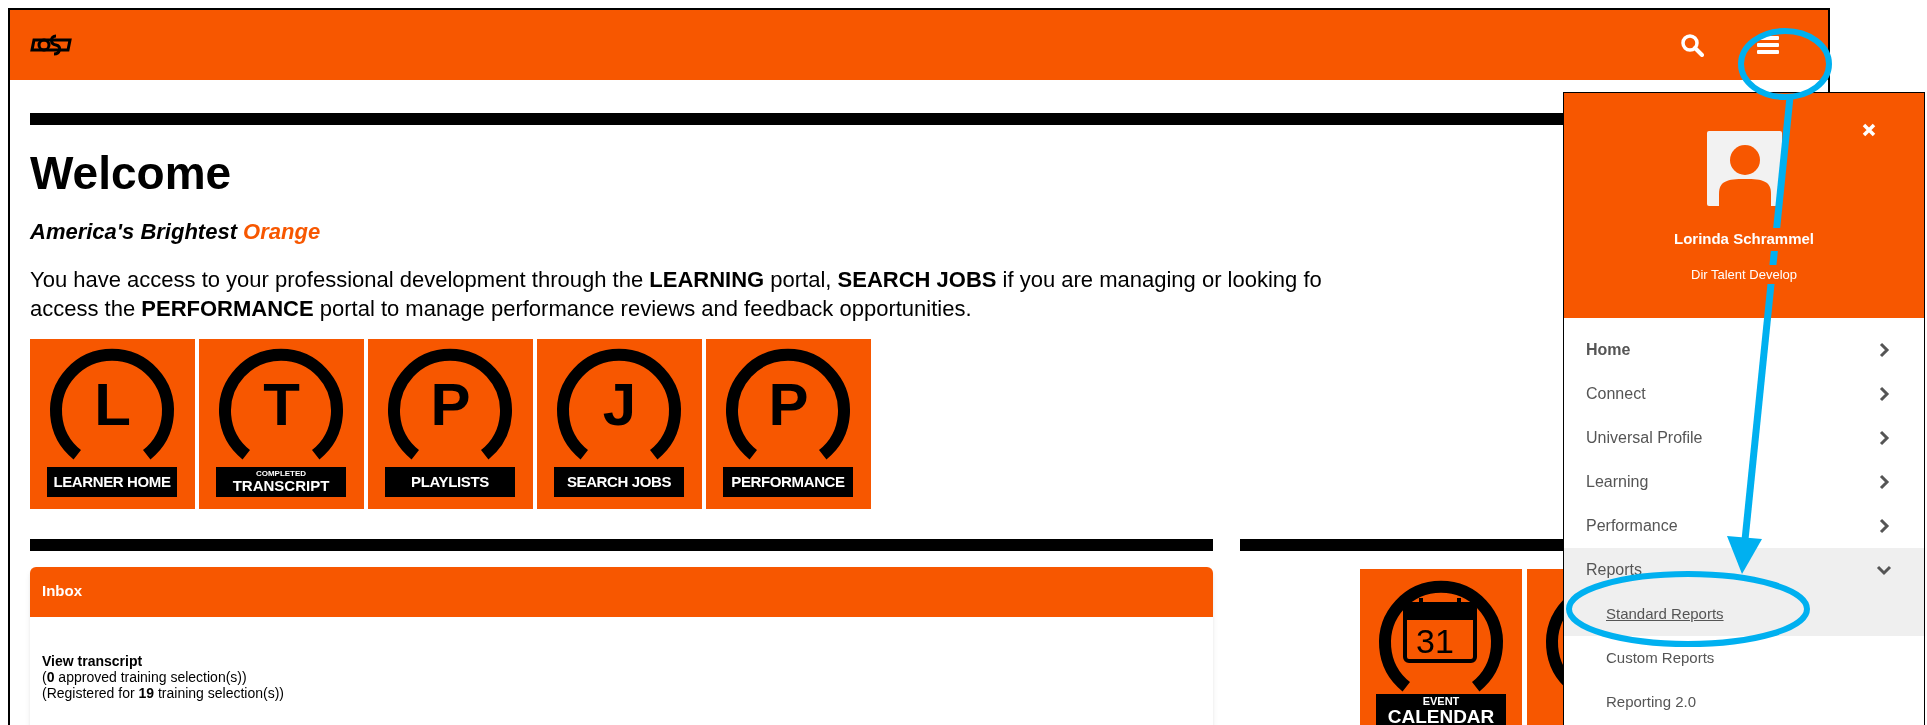  I want to click on tile-caption: TRANSCRIPT, so click(281, 485).